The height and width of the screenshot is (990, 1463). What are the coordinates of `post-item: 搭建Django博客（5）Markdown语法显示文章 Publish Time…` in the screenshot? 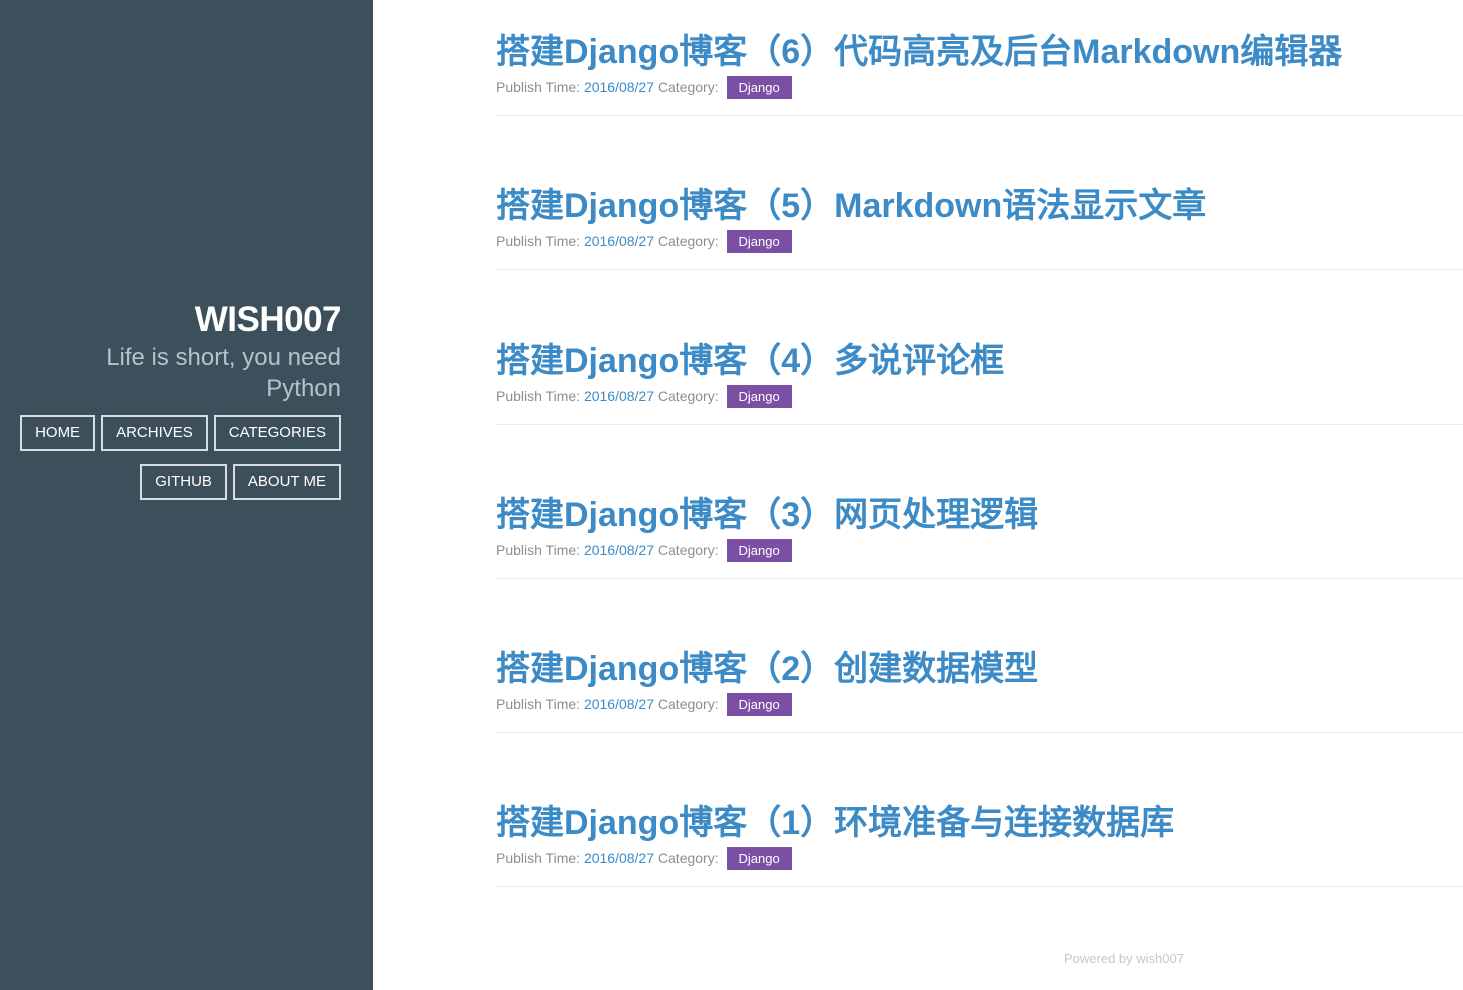 It's located at (979, 212).